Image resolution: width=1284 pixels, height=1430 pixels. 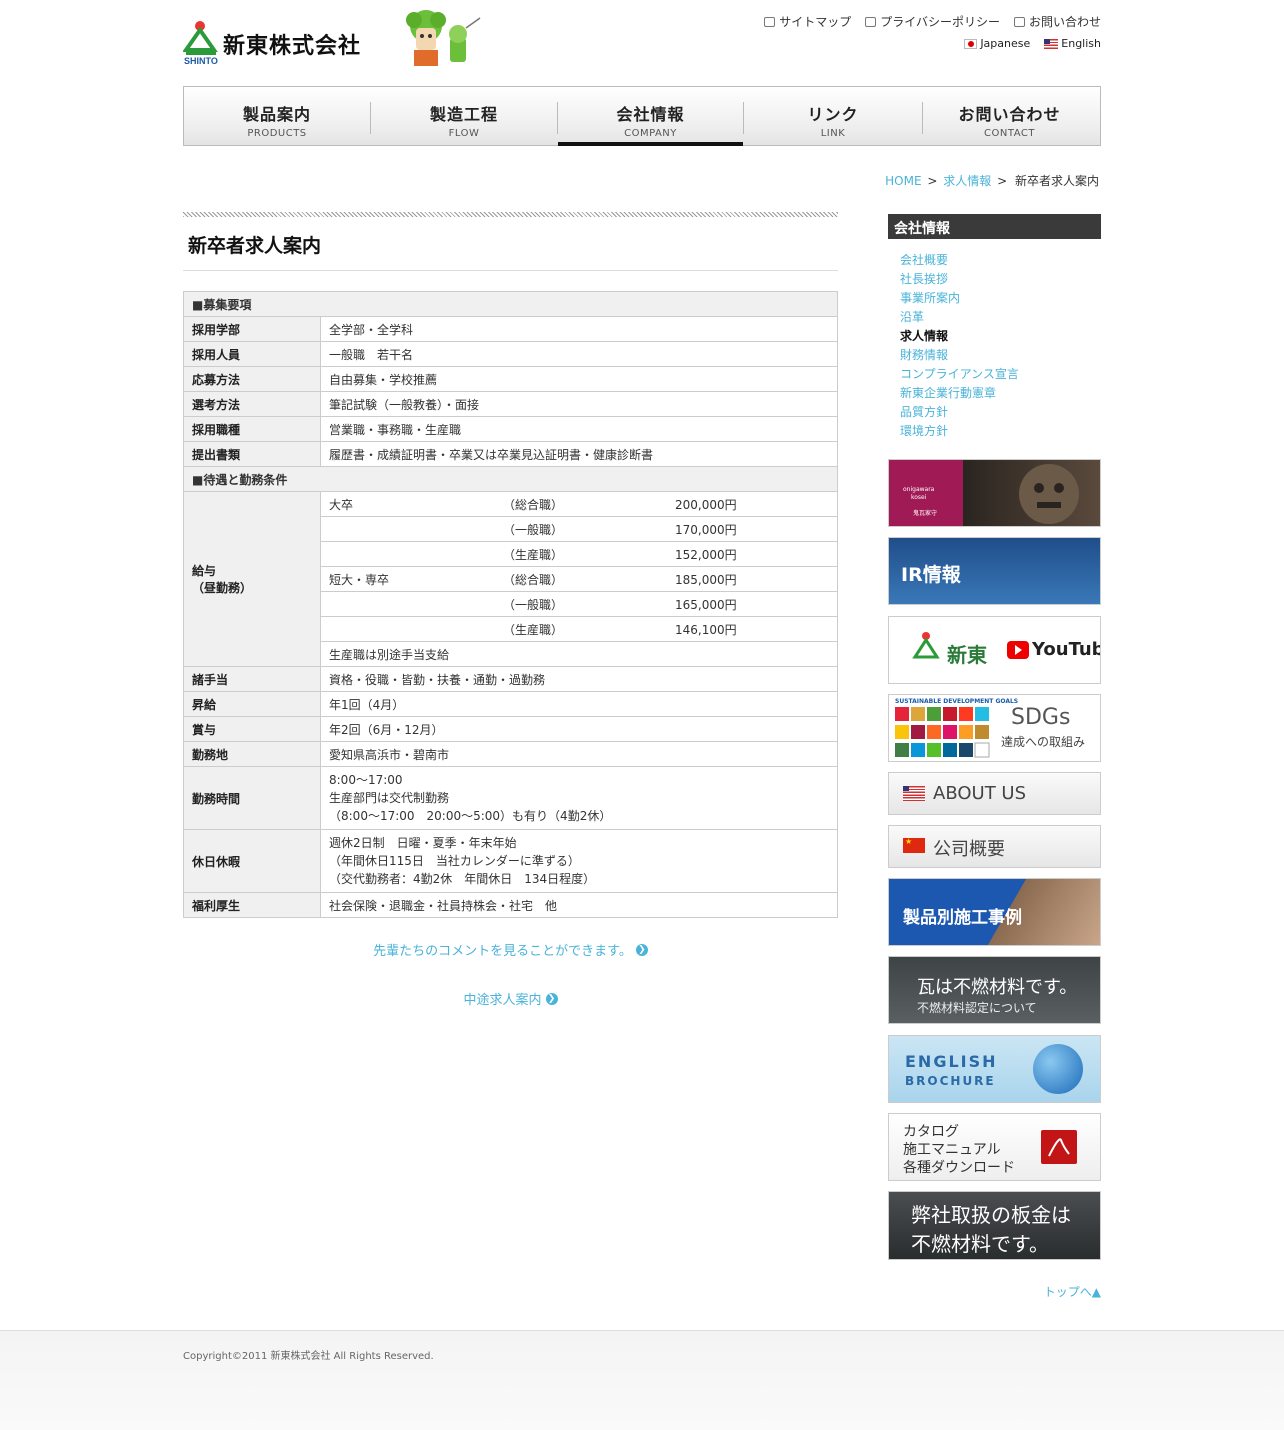 I want to click on section-heading: ■待遇と勤務条件, so click(x=510, y=479).